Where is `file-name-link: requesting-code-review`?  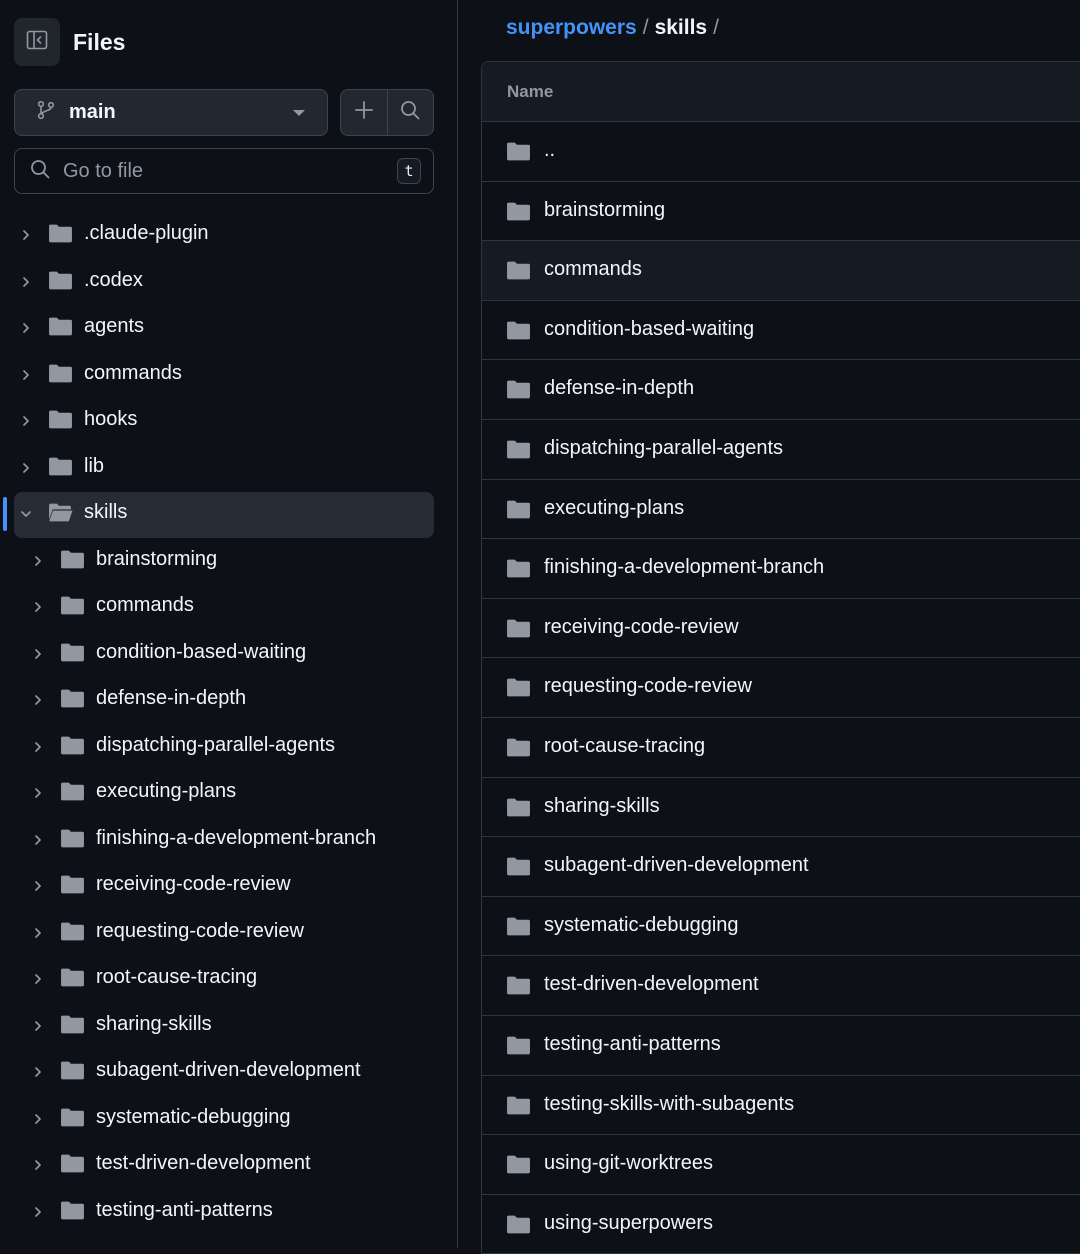
file-name-link: requesting-code-review is located at coordinates (648, 686).